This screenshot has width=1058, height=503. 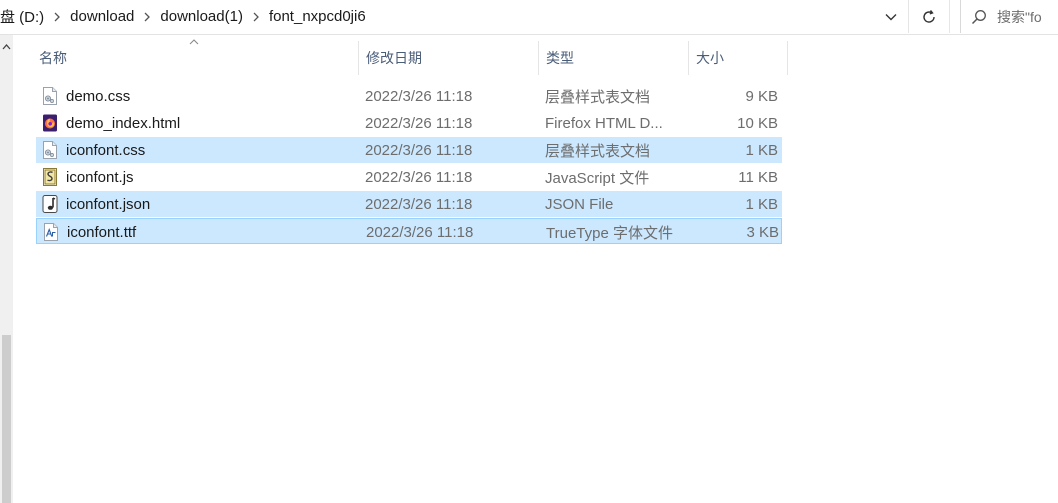 I want to click on firefox-html-icon, so click(x=50, y=123).